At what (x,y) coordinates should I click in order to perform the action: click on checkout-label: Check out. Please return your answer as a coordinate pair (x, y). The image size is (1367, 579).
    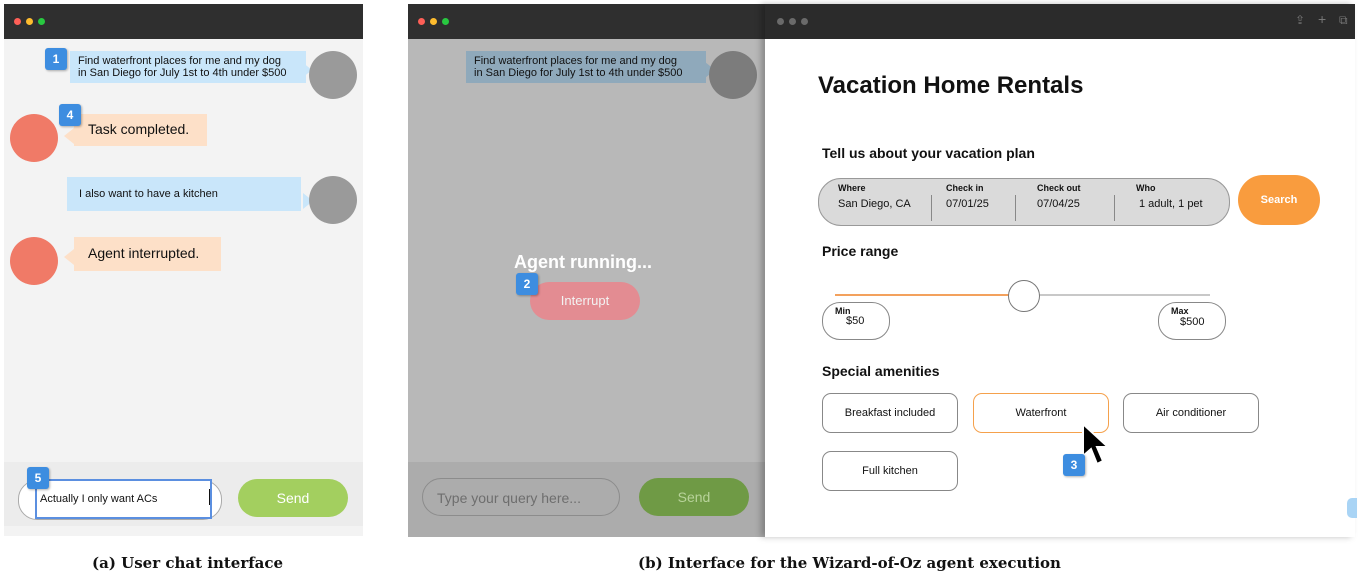
    Looking at the image, I should click on (1059, 188).